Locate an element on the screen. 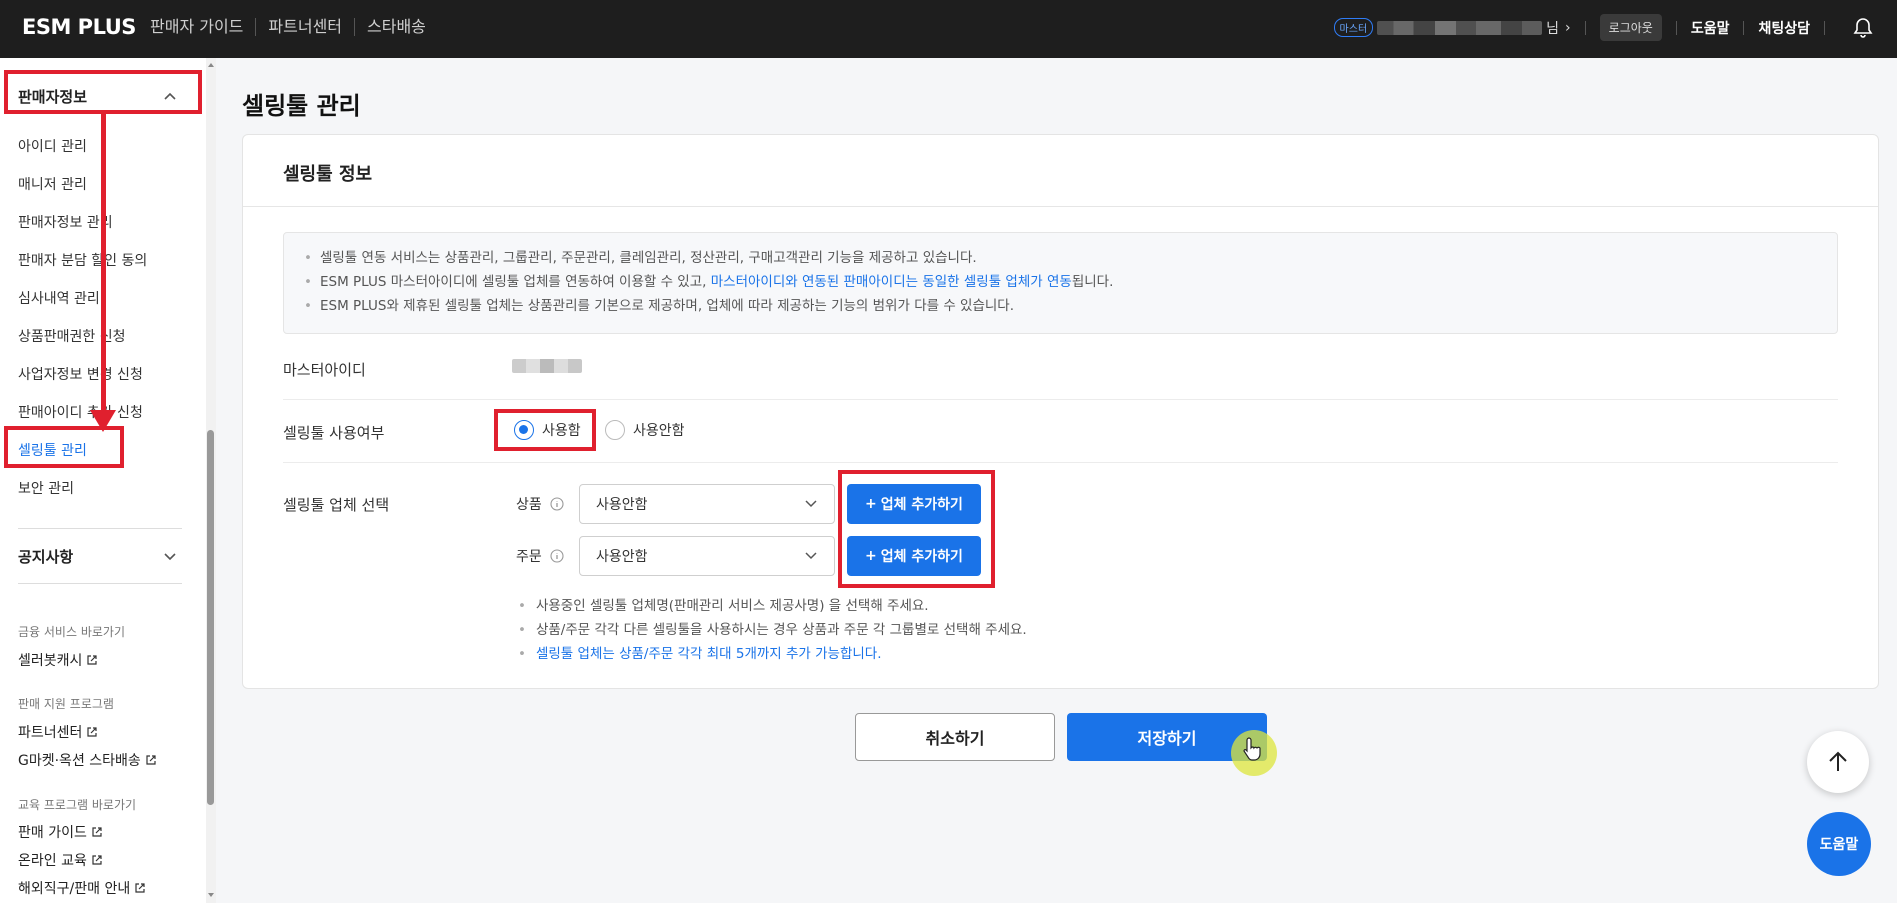 This screenshot has width=1897, height=903. master-badge: 마스터 is located at coordinates (1353, 27).